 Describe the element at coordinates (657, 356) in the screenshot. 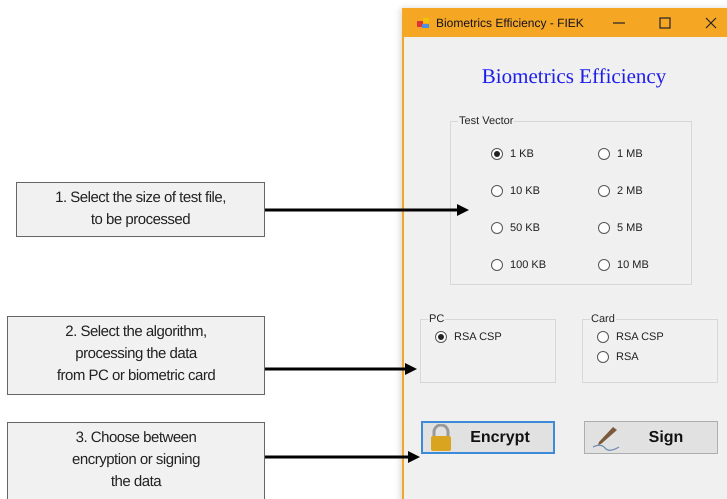

I see `radio-option: RSA` at that location.